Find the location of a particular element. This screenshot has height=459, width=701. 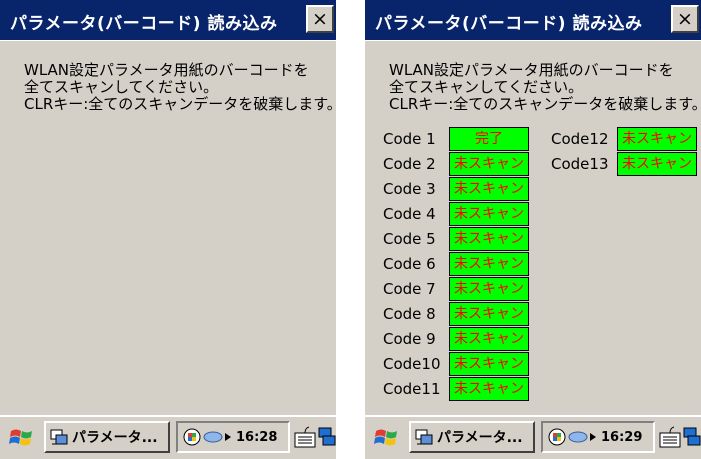

code-row: Code 8 未スキャン is located at coordinates (456, 314).